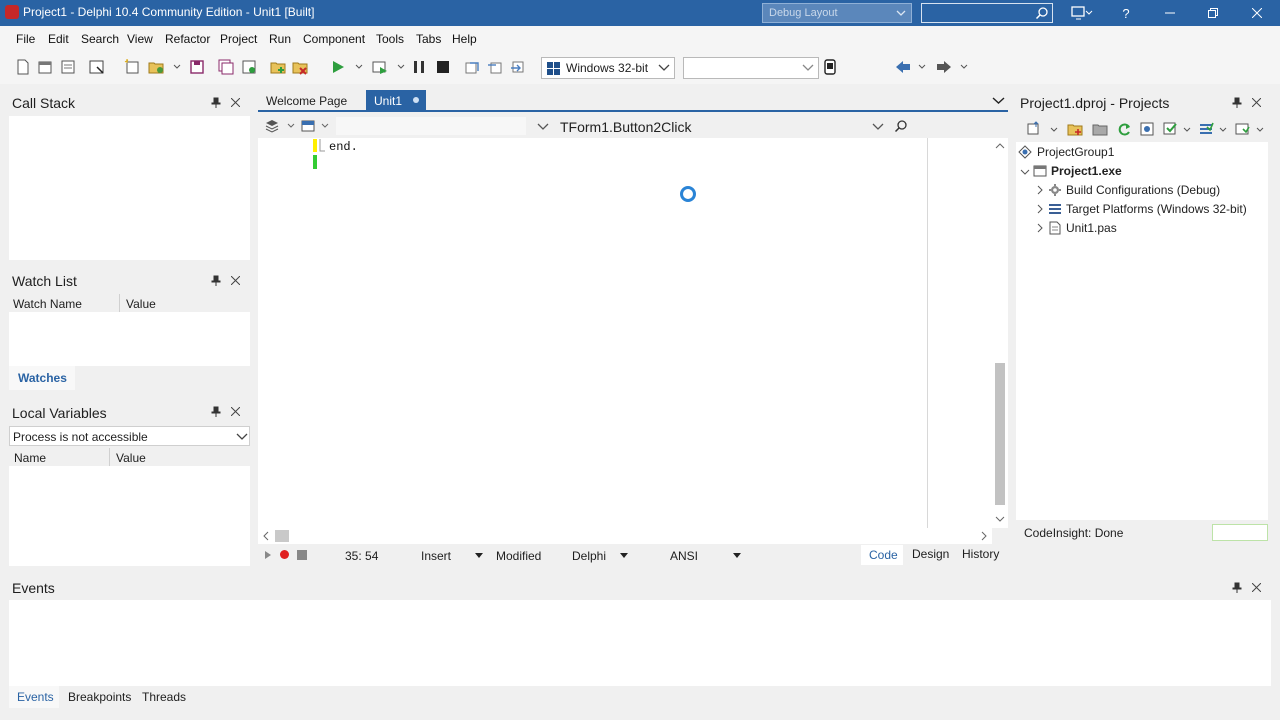 This screenshot has width=1280, height=720. What do you see at coordinates (34, 697) in the screenshot?
I see `tab-events: Events` at bounding box center [34, 697].